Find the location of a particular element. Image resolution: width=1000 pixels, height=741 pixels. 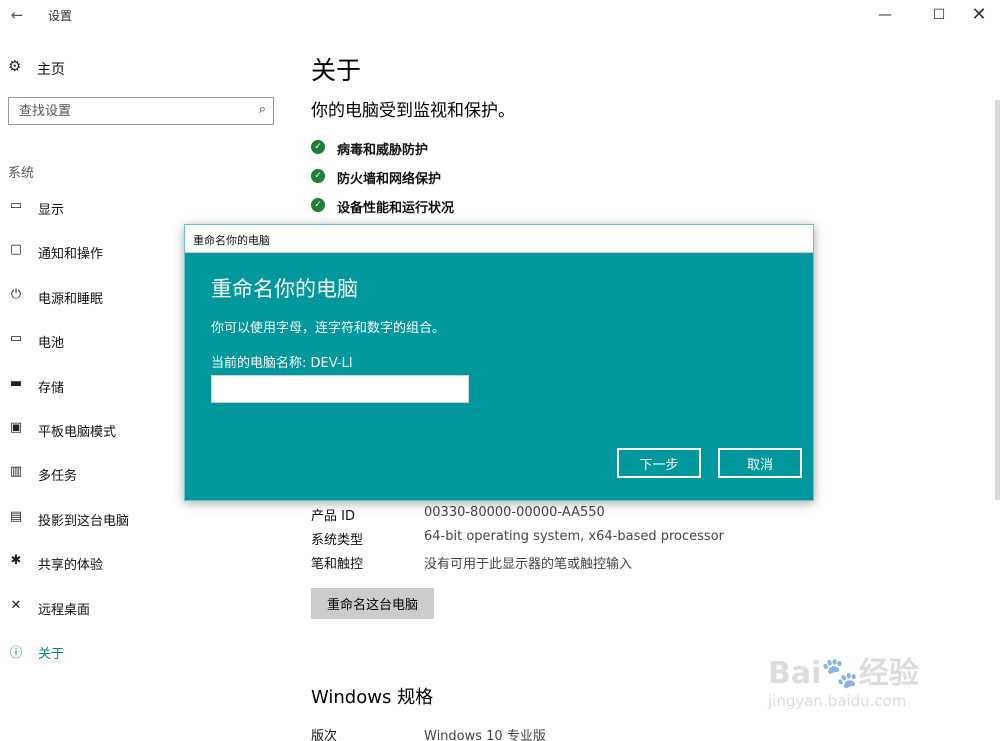

page-title: 关于 is located at coordinates (336, 70).